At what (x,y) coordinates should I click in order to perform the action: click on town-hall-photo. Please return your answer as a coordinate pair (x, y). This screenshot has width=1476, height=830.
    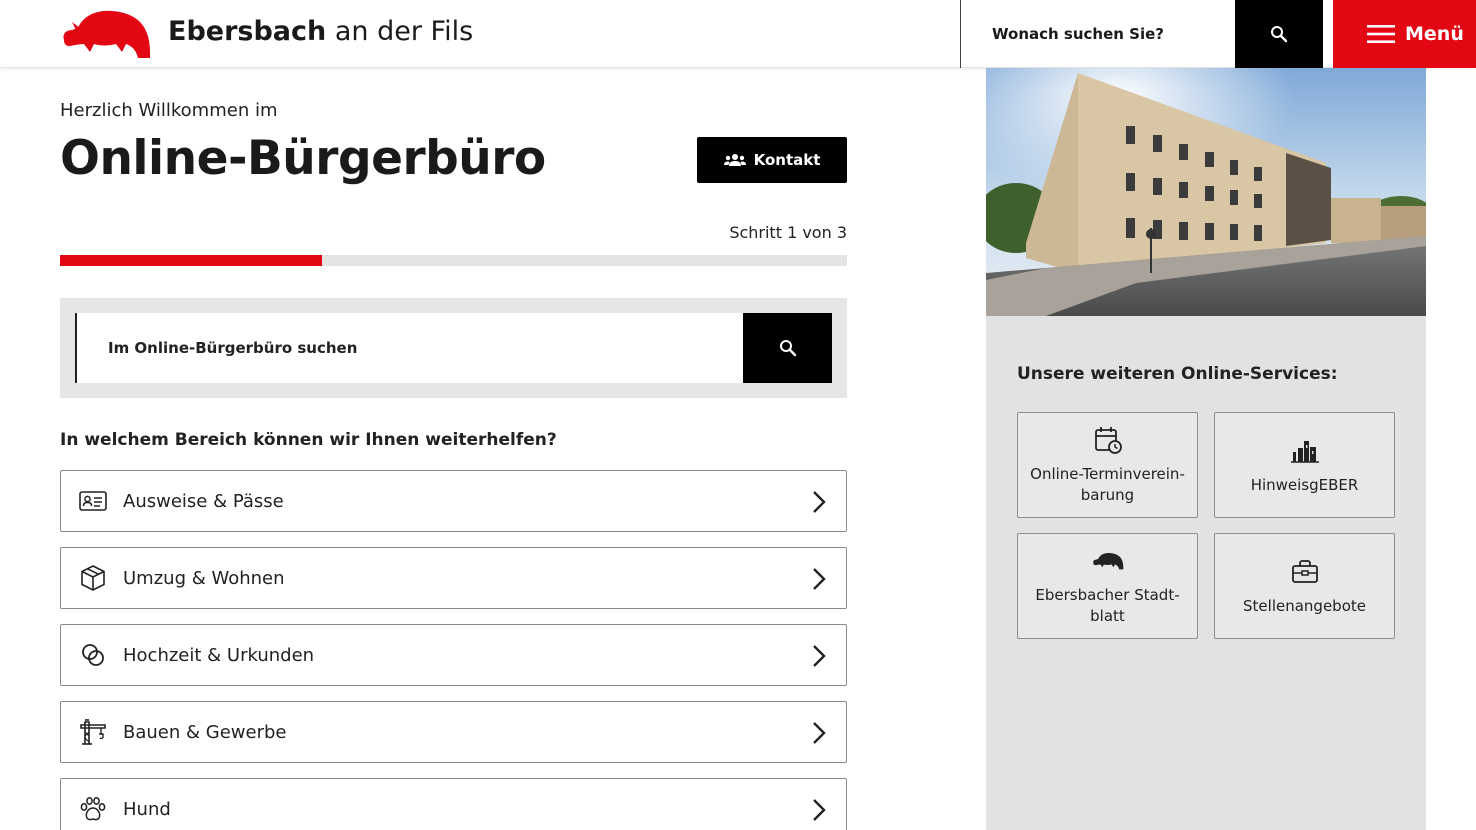
    Looking at the image, I should click on (1206, 192).